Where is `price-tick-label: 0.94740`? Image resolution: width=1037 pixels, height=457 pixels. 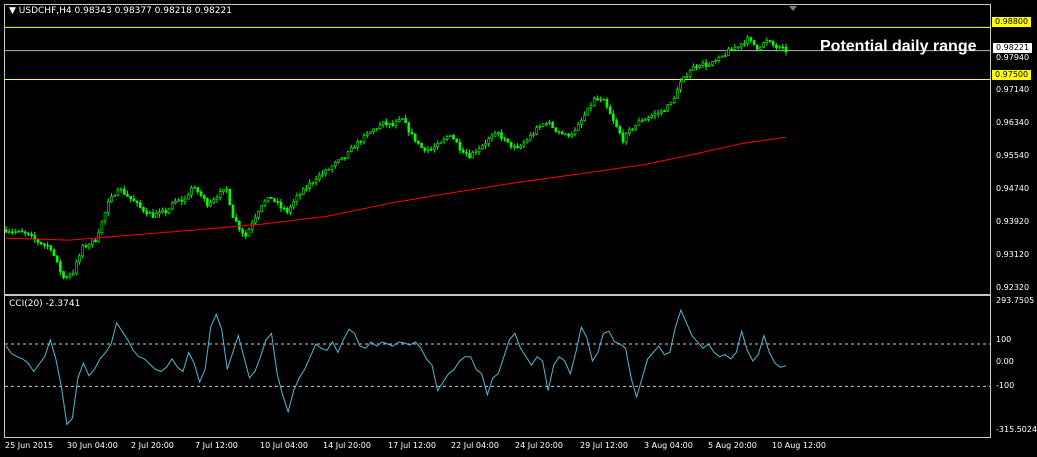
price-tick-label: 0.94740 is located at coordinates (1013, 188).